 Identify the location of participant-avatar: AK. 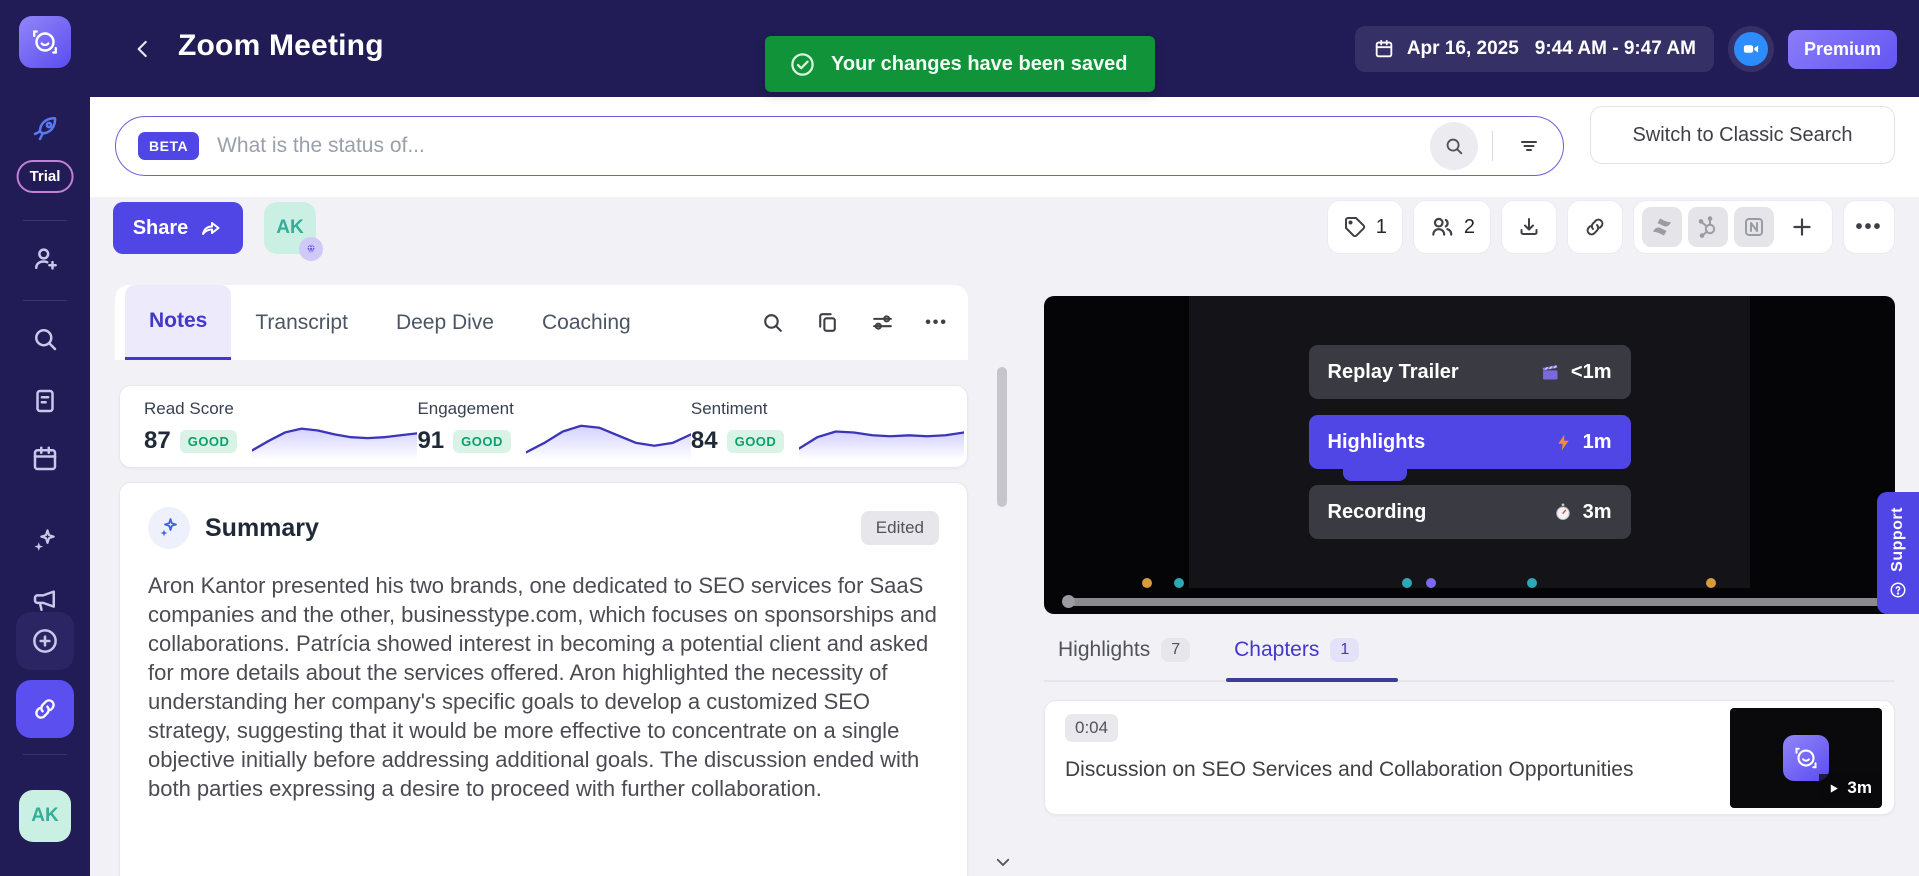
(293, 231).